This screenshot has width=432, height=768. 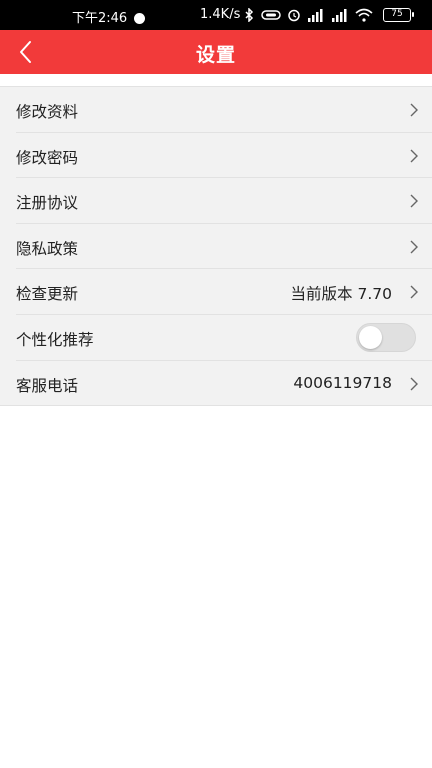 I want to click on settings-row-edit-profile: 修改资料, so click(x=224, y=110).